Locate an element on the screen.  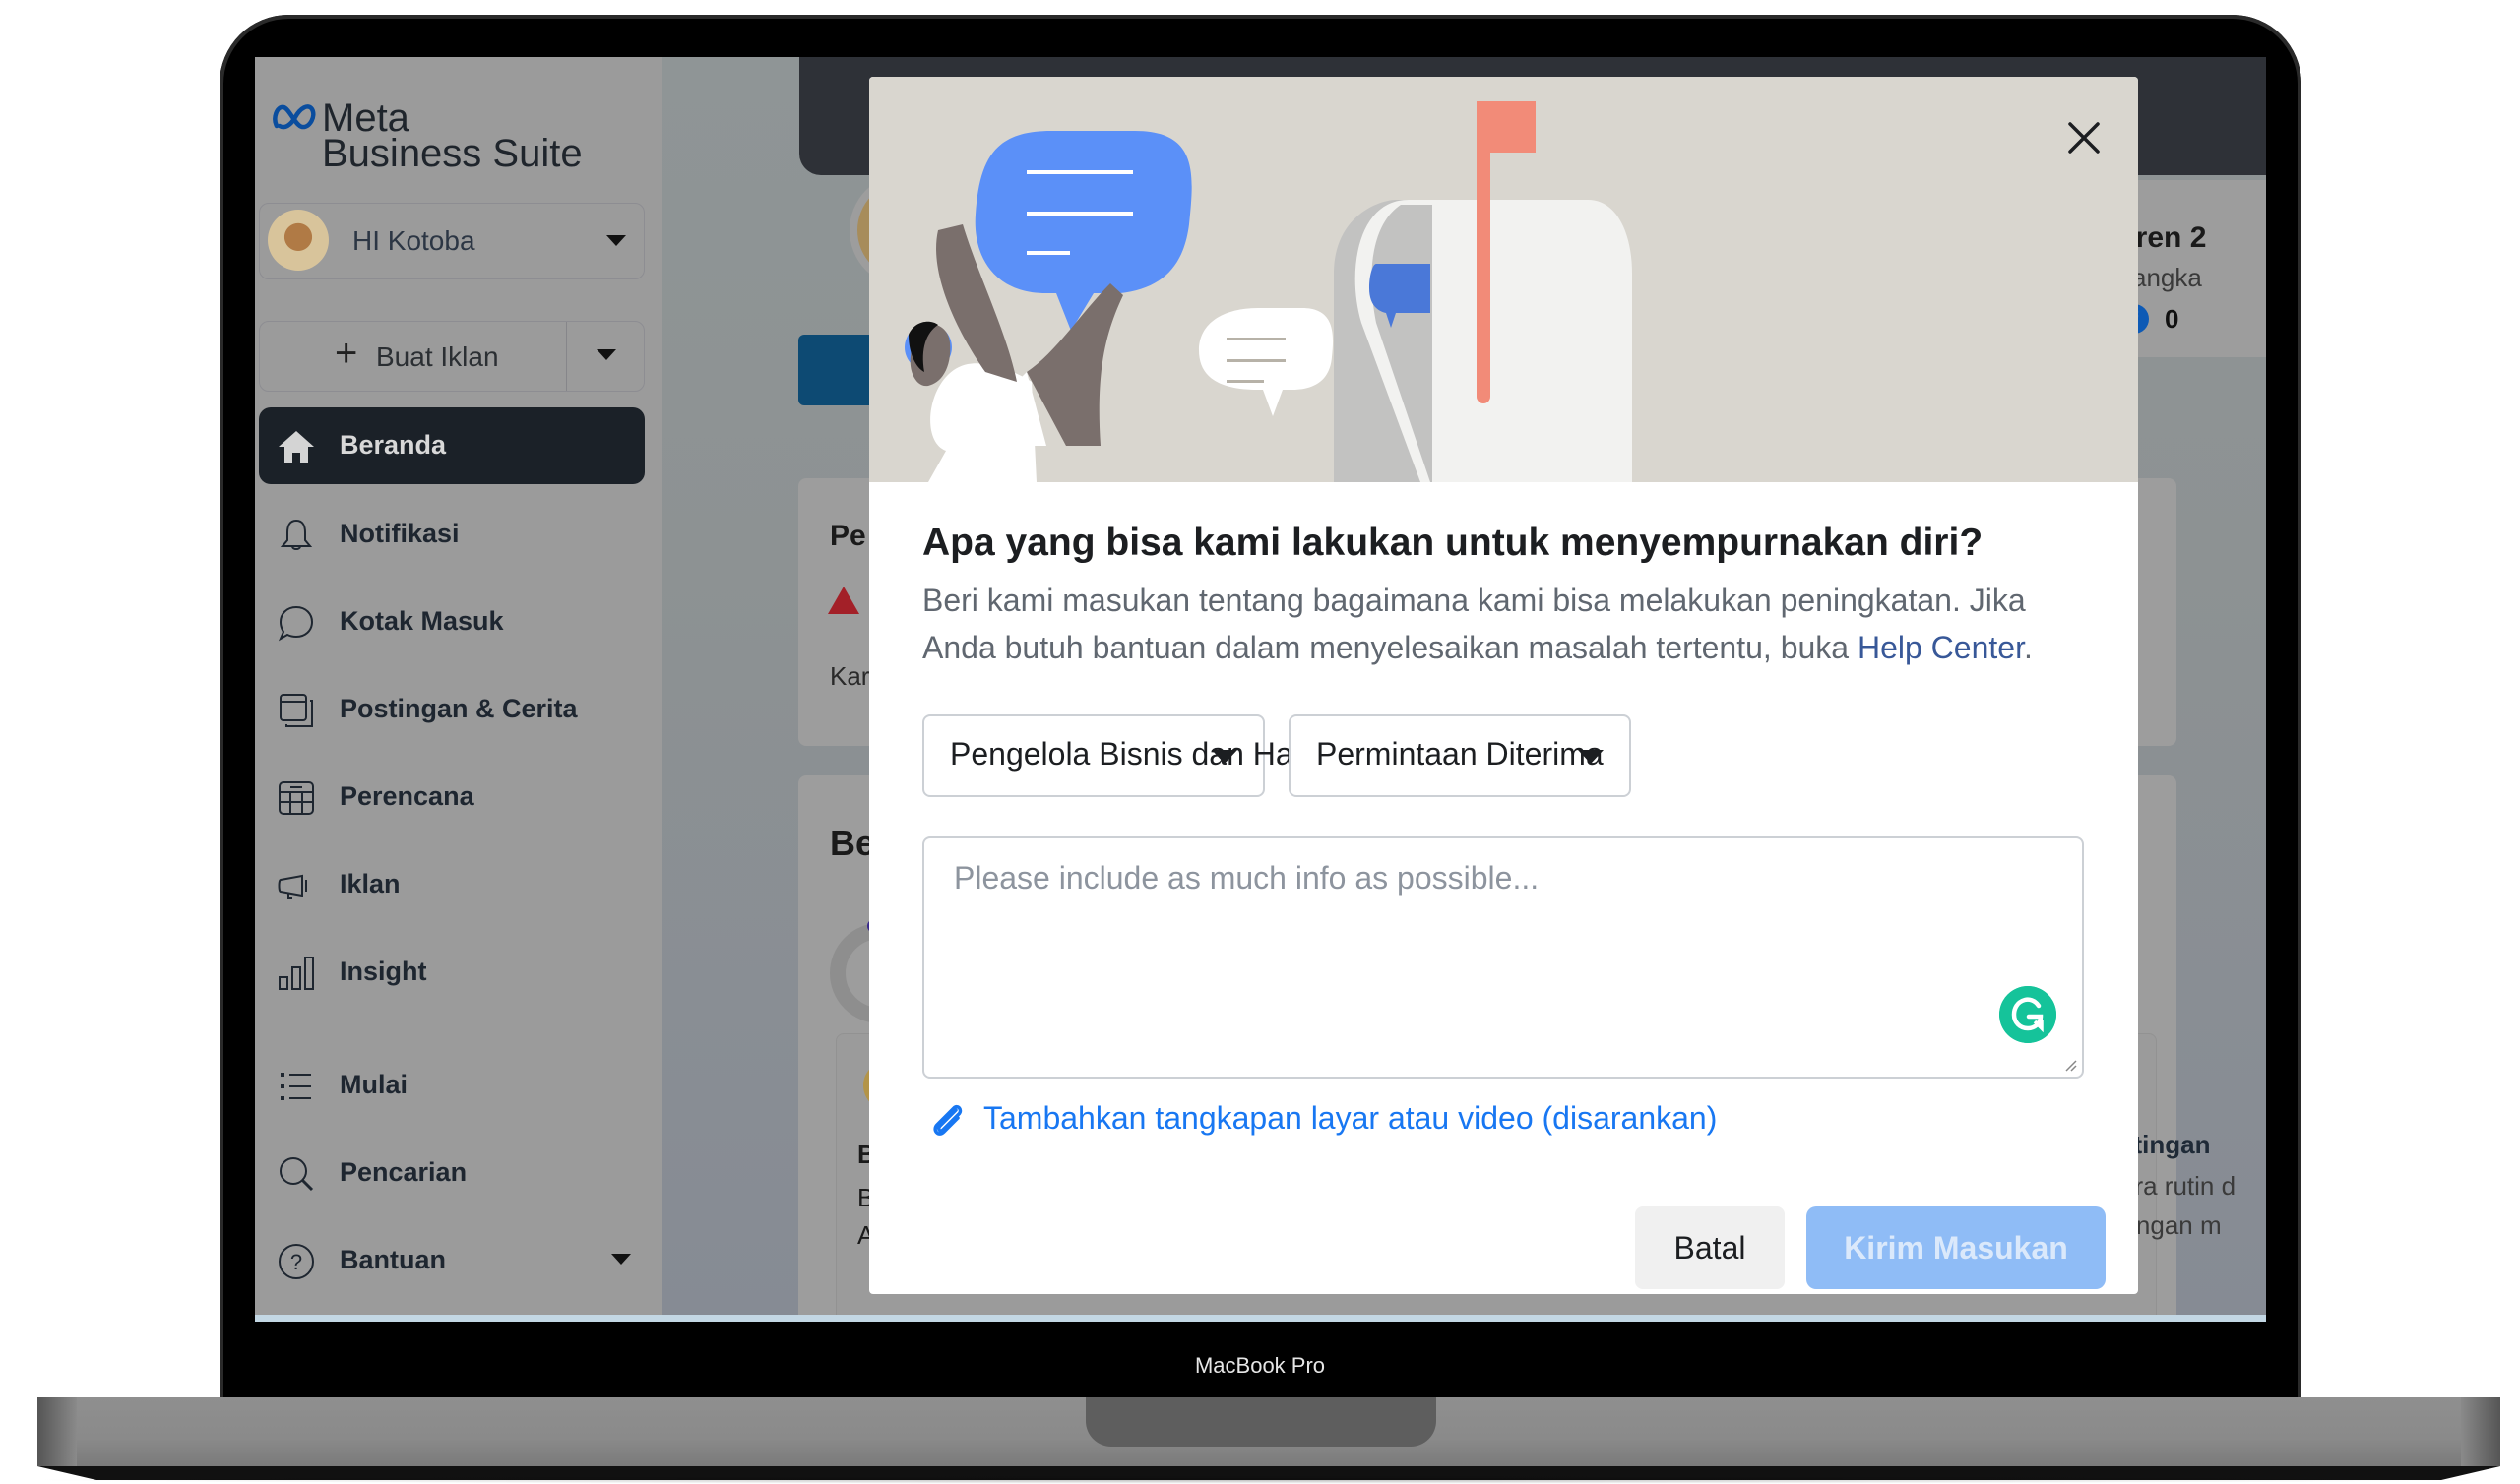
feedback-illustration is located at coordinates (1503, 280).